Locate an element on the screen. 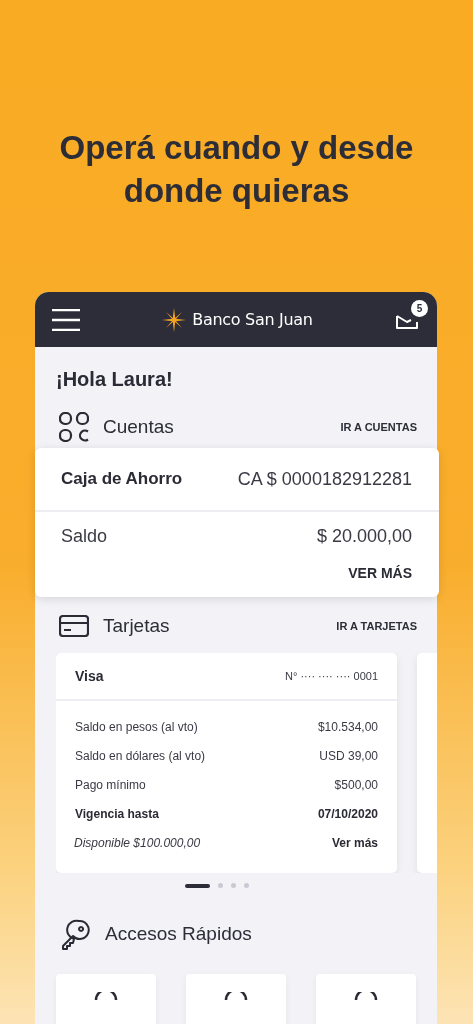 This screenshot has width=473, height=1024. go-to-cards-link: IR A TARJETAS is located at coordinates (376, 626).